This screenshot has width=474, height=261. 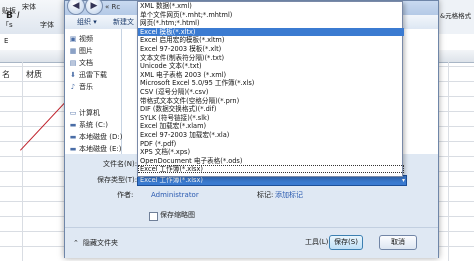 What do you see at coordinates (271, 66) in the screenshot?
I see `savetype-option: Unicode 文本(*.txt)` at bounding box center [271, 66].